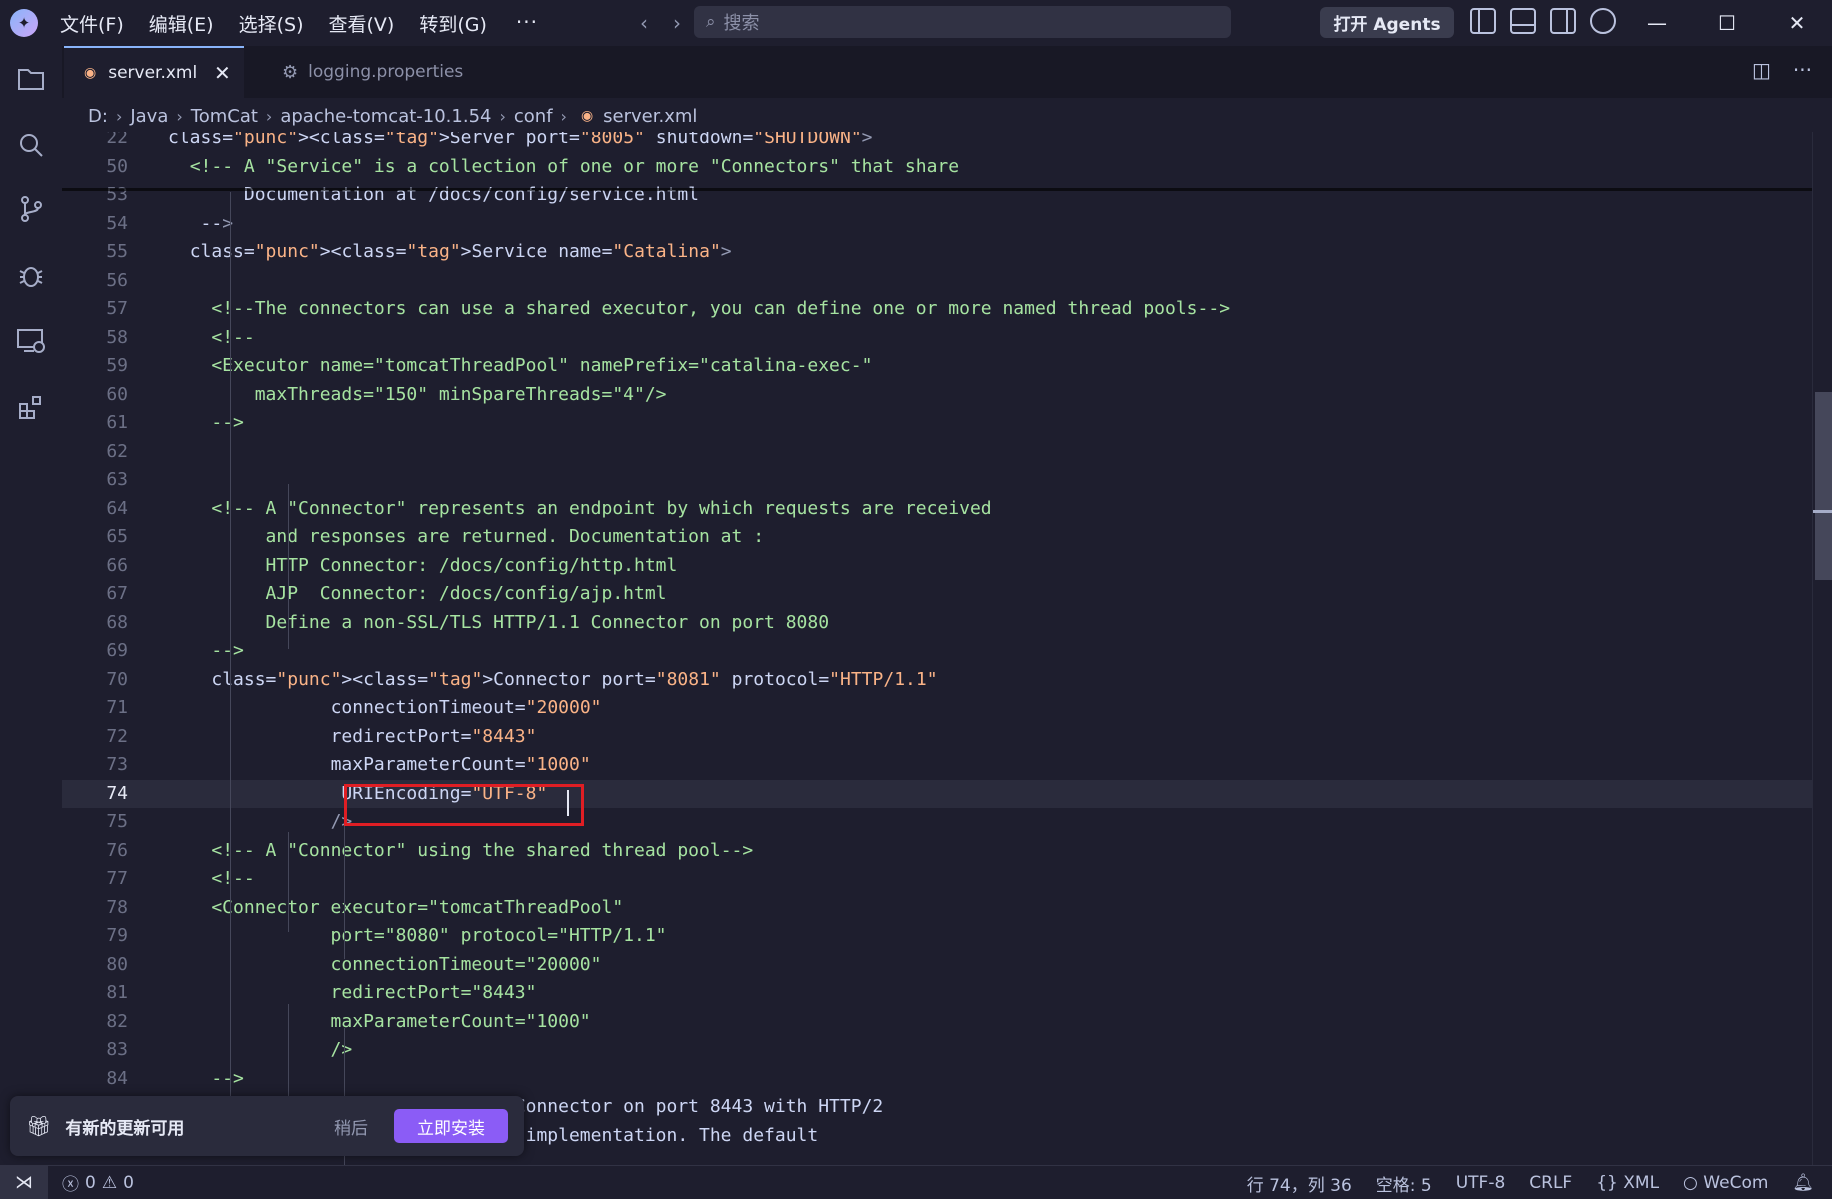  I want to click on code-line: 58 <!--, so click(937, 338).